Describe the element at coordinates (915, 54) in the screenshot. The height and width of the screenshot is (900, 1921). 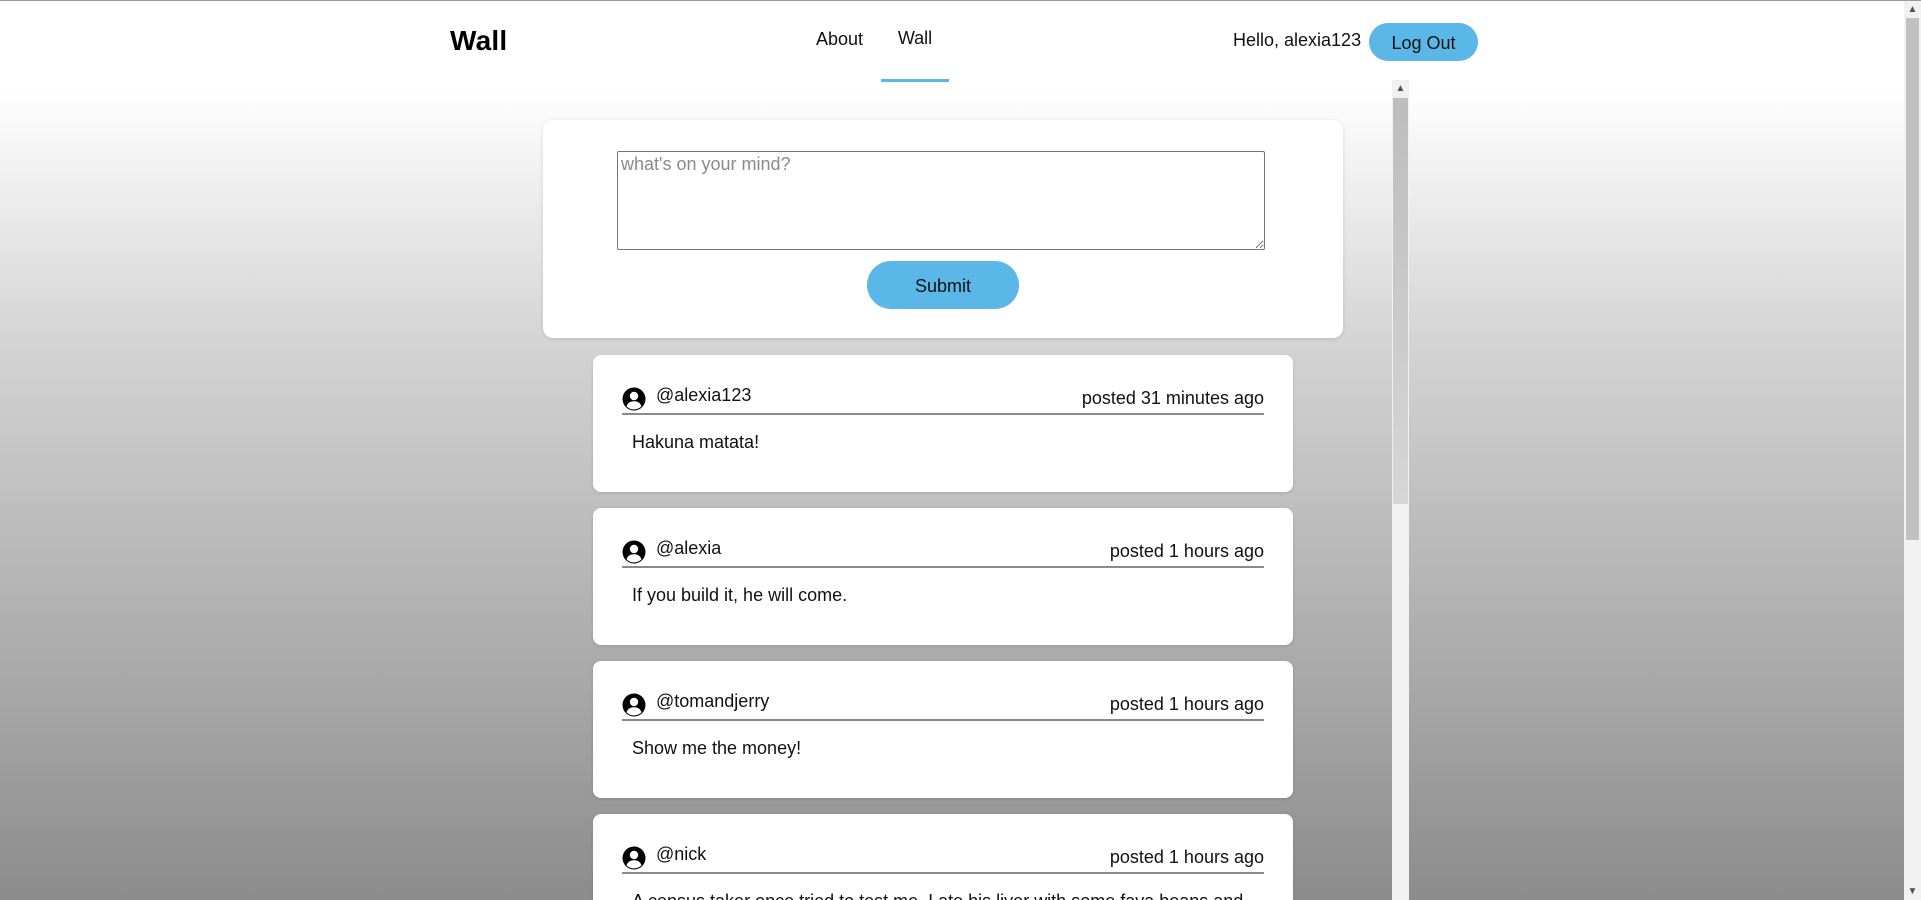
I see `nav-link-wall: Wall` at that location.